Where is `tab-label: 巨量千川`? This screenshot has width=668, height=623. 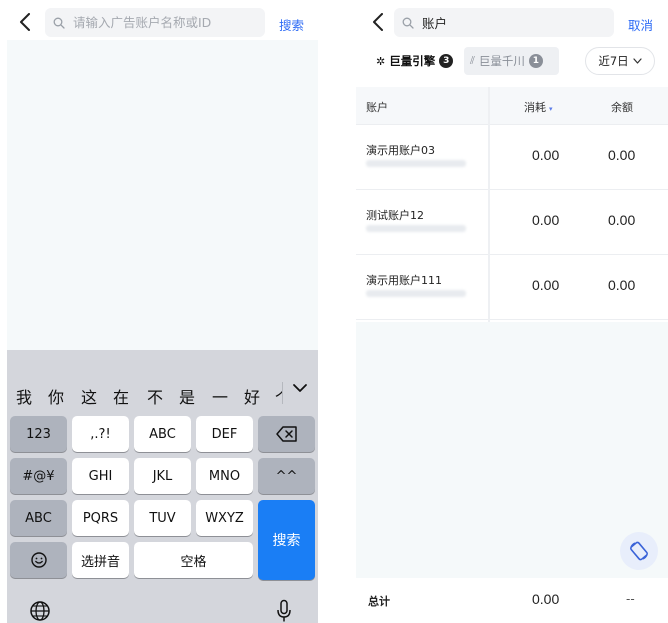 tab-label: 巨量千川 is located at coordinates (501, 61).